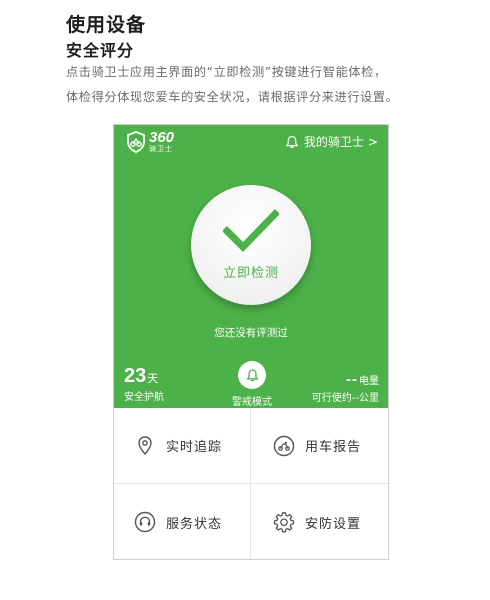 This screenshot has width=490, height=600. I want to click on shield-logo-icon, so click(136, 142).